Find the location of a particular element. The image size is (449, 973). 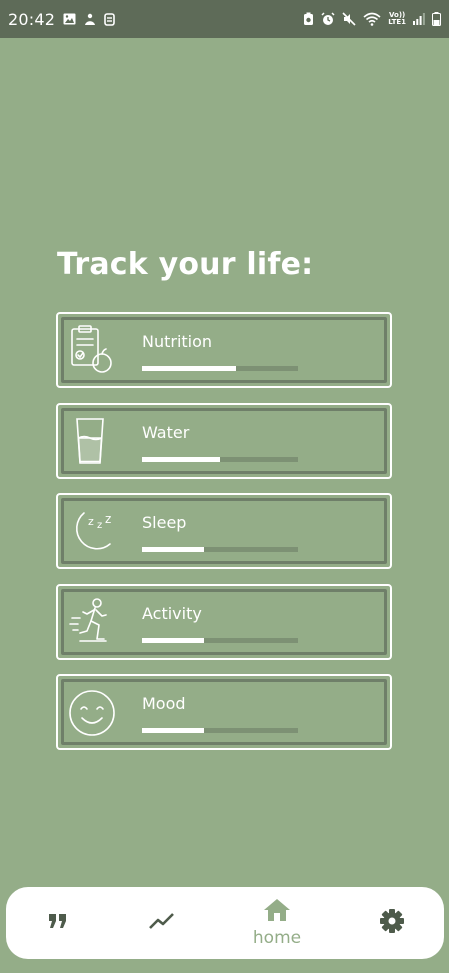

glass-icon is located at coordinates (92, 440).